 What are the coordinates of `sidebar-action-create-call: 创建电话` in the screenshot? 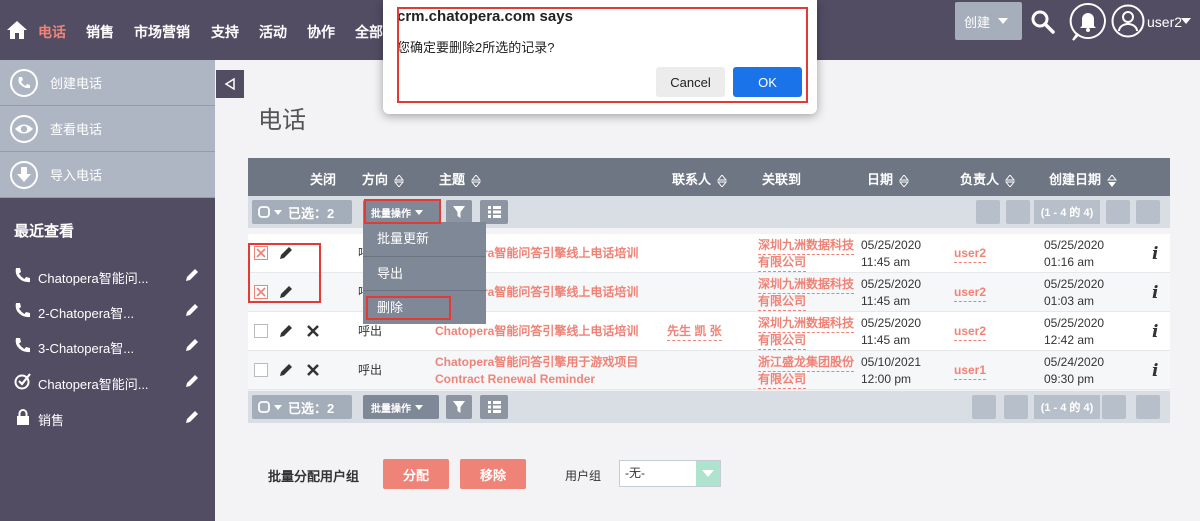 It's located at (107, 83).